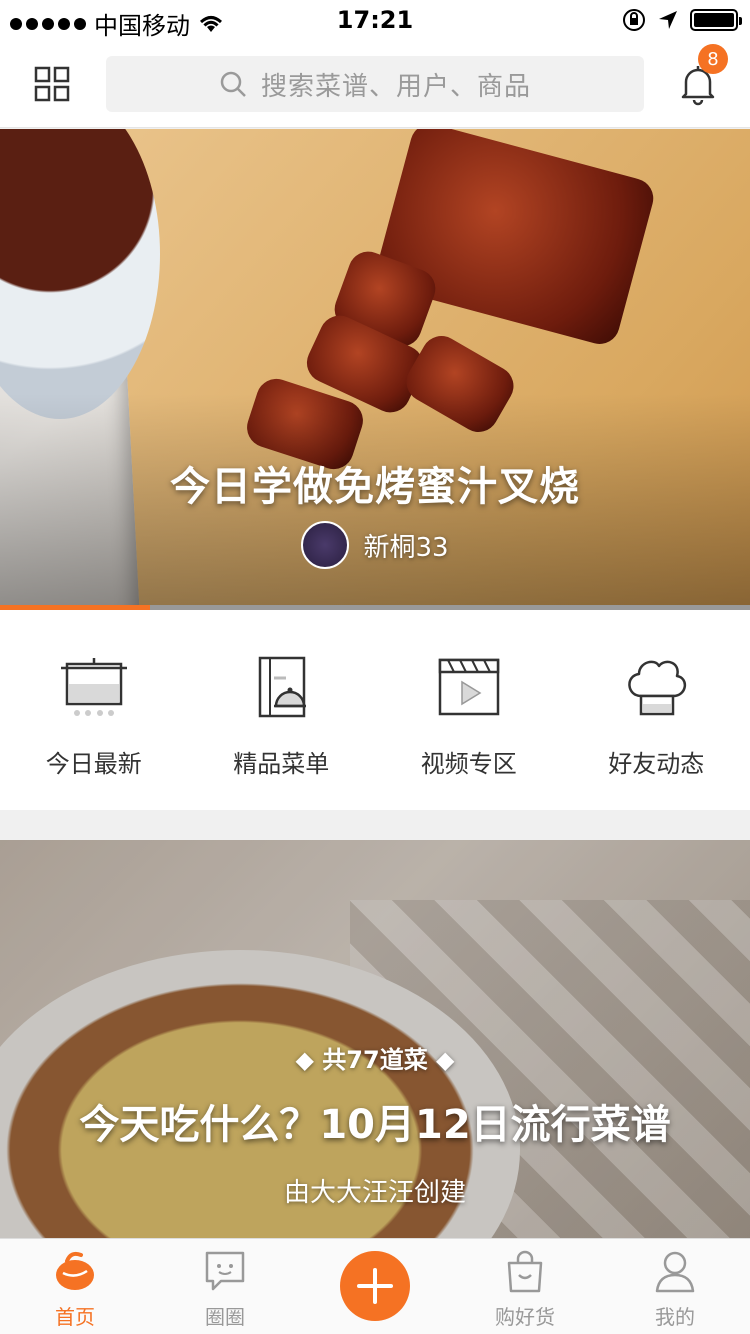 This screenshot has height=1334, width=750. I want to click on hero-author: 新桐33, so click(375, 545).